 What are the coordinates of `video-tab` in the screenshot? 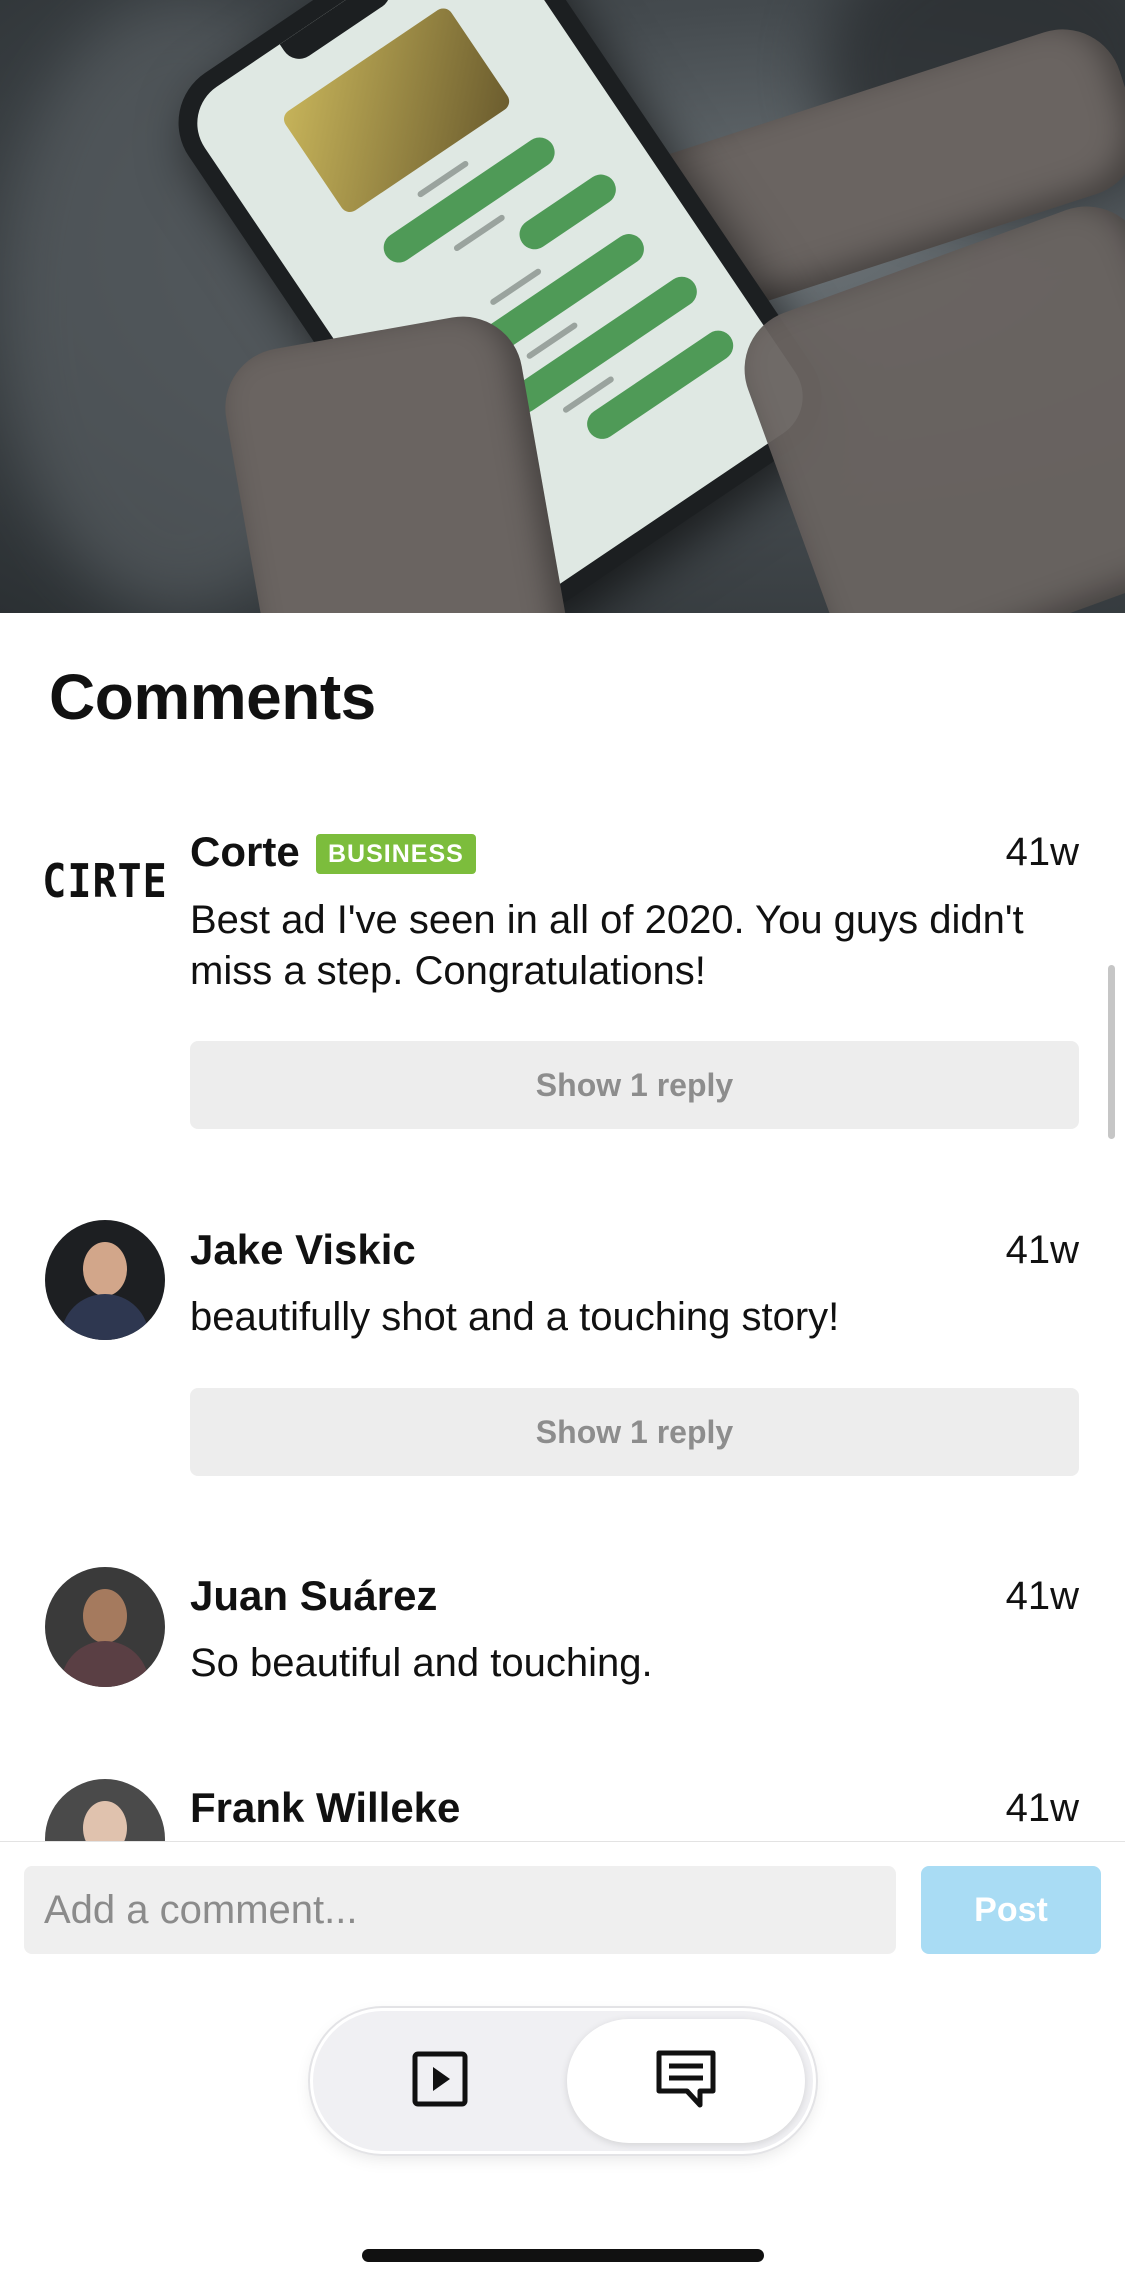 It's located at (440, 2081).